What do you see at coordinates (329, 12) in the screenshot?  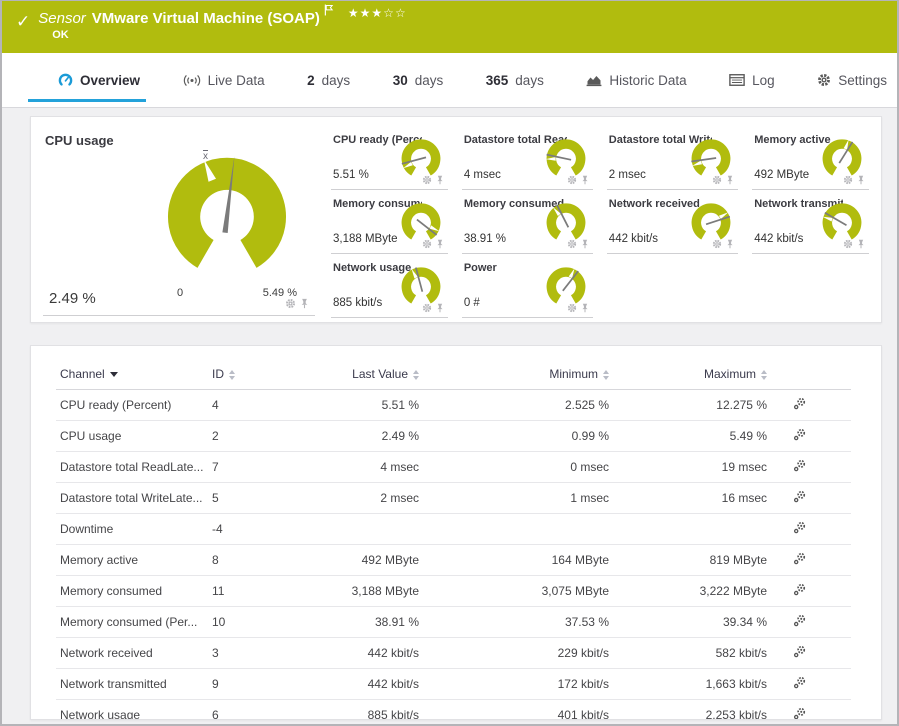 I see `flag-icon` at bounding box center [329, 12].